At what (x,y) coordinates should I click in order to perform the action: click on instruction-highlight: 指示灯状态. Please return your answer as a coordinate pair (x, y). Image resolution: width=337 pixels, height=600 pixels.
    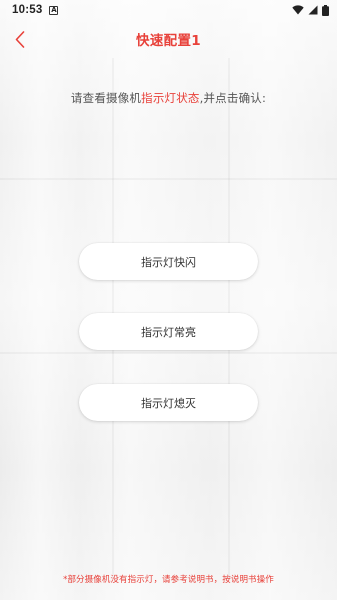
    Looking at the image, I should click on (170, 98).